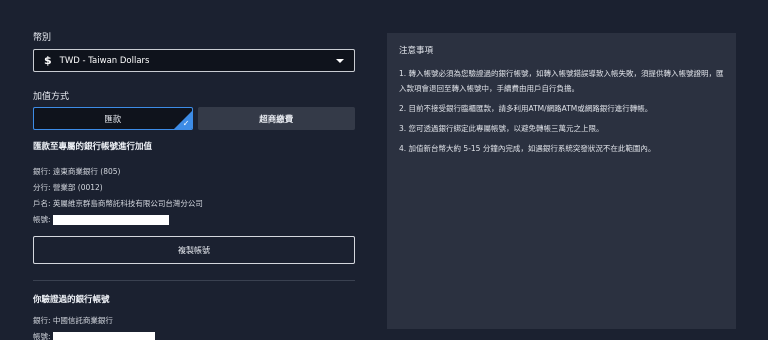  What do you see at coordinates (194, 220) in the screenshot?
I see `account-number-row: 帳號:` at bounding box center [194, 220].